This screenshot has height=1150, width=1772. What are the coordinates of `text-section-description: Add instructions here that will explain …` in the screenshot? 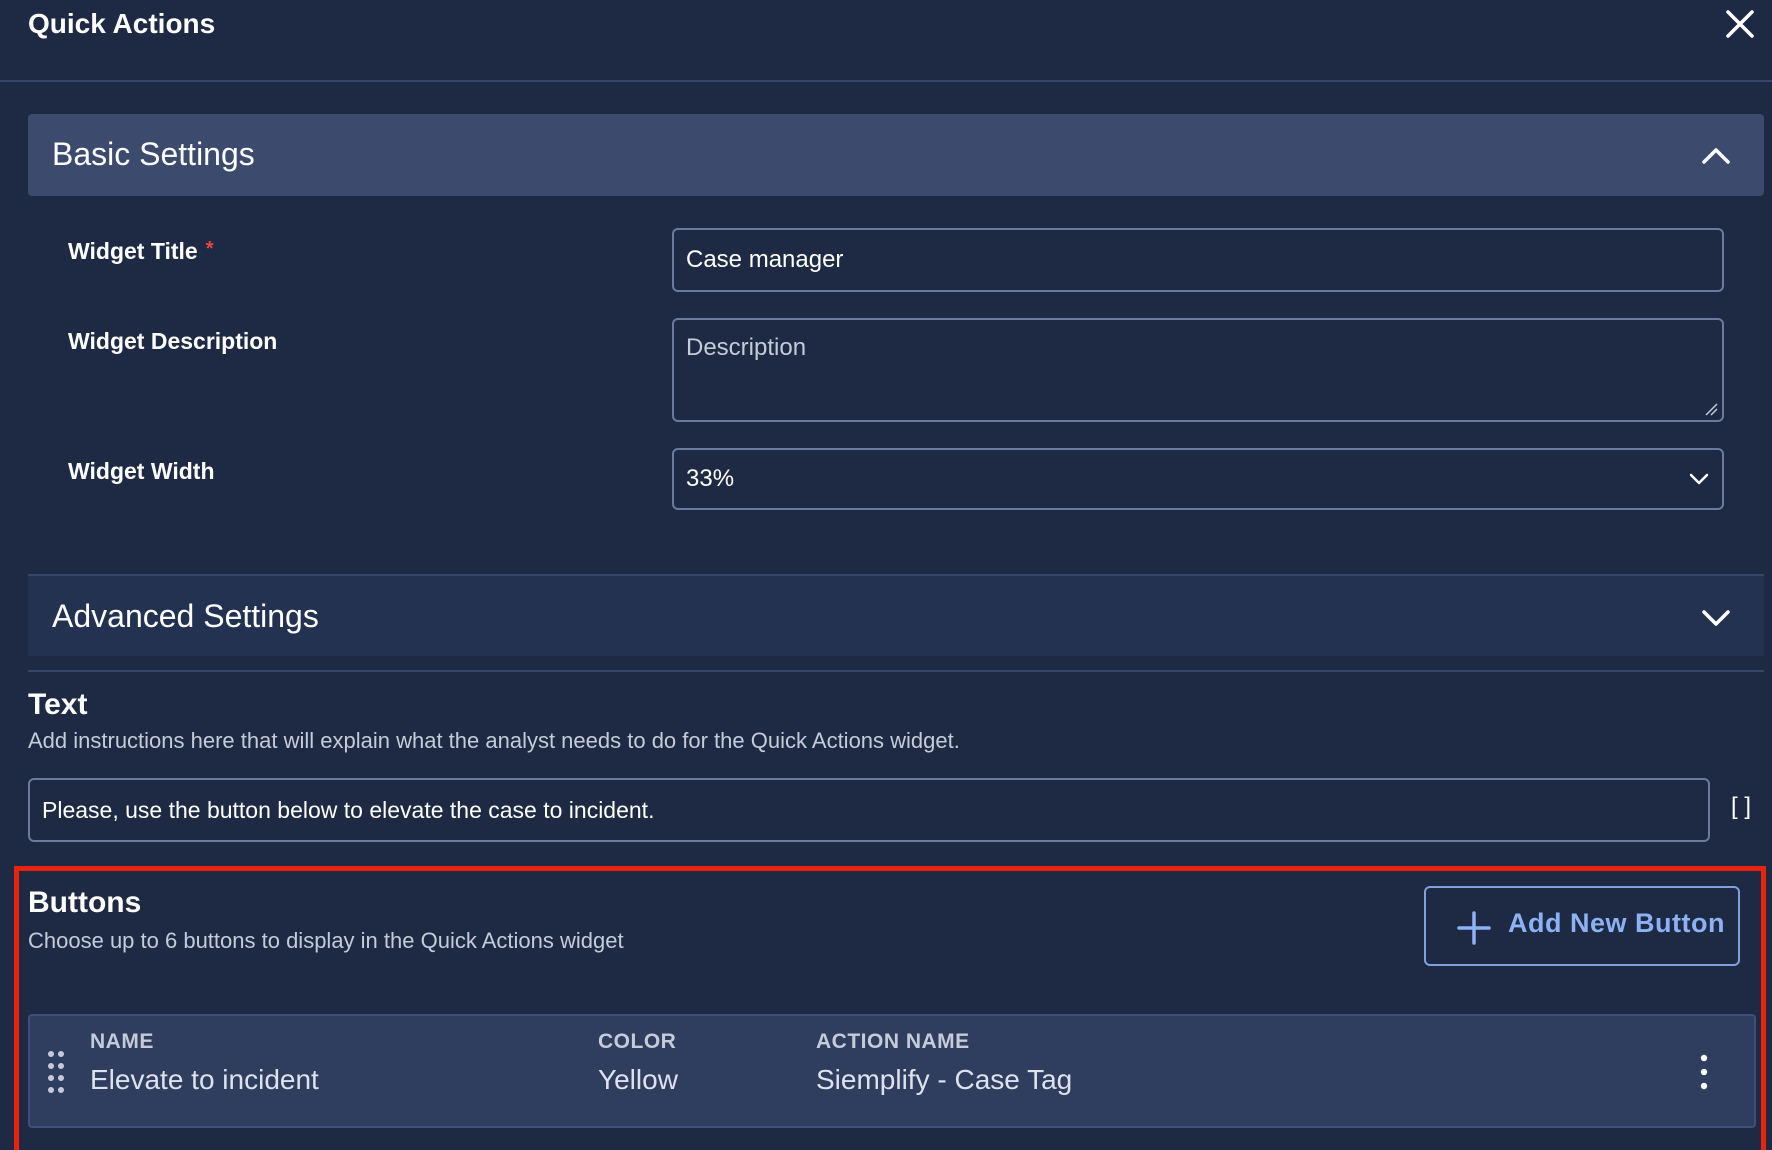 It's located at (494, 740).